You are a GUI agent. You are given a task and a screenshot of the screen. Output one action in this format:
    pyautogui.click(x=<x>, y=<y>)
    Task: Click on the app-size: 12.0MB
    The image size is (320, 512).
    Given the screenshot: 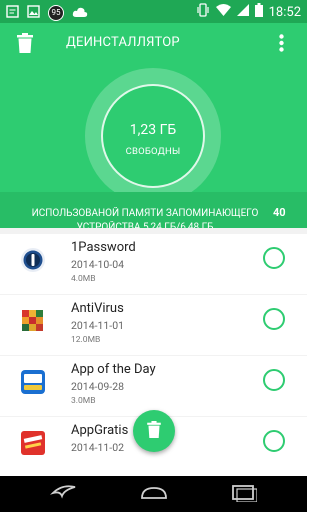 What is the action you would take?
    pyautogui.click(x=86, y=340)
    